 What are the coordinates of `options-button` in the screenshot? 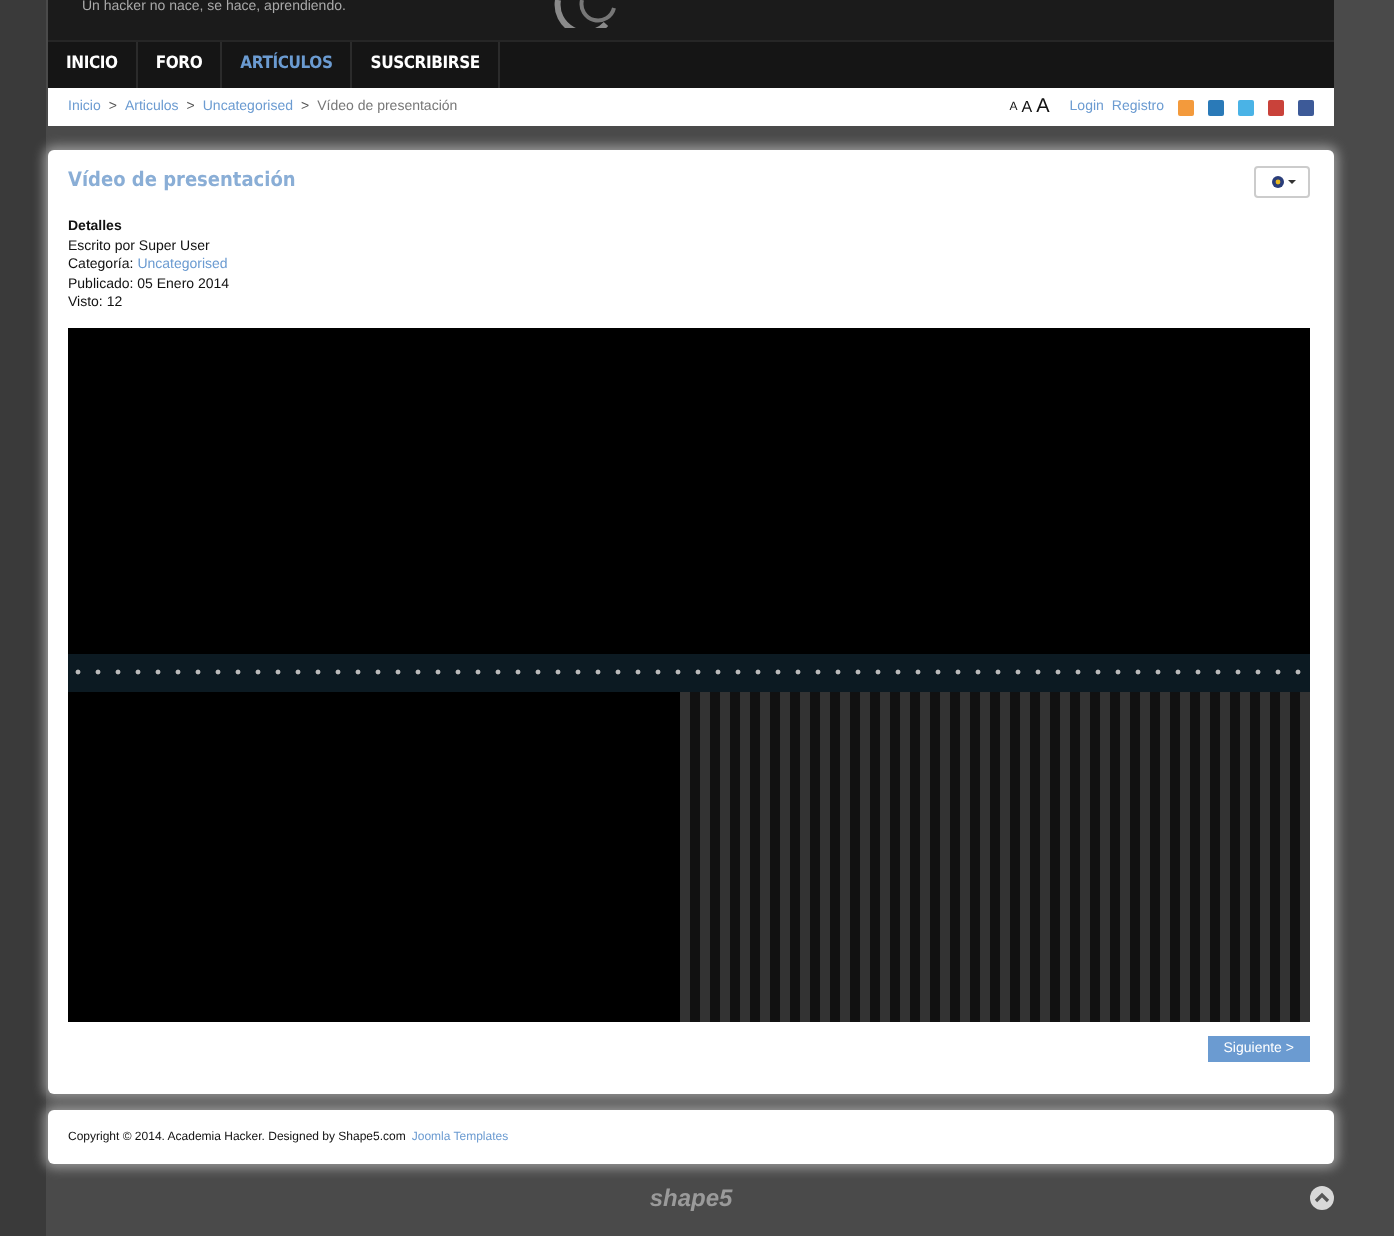 It's located at (1282, 182).